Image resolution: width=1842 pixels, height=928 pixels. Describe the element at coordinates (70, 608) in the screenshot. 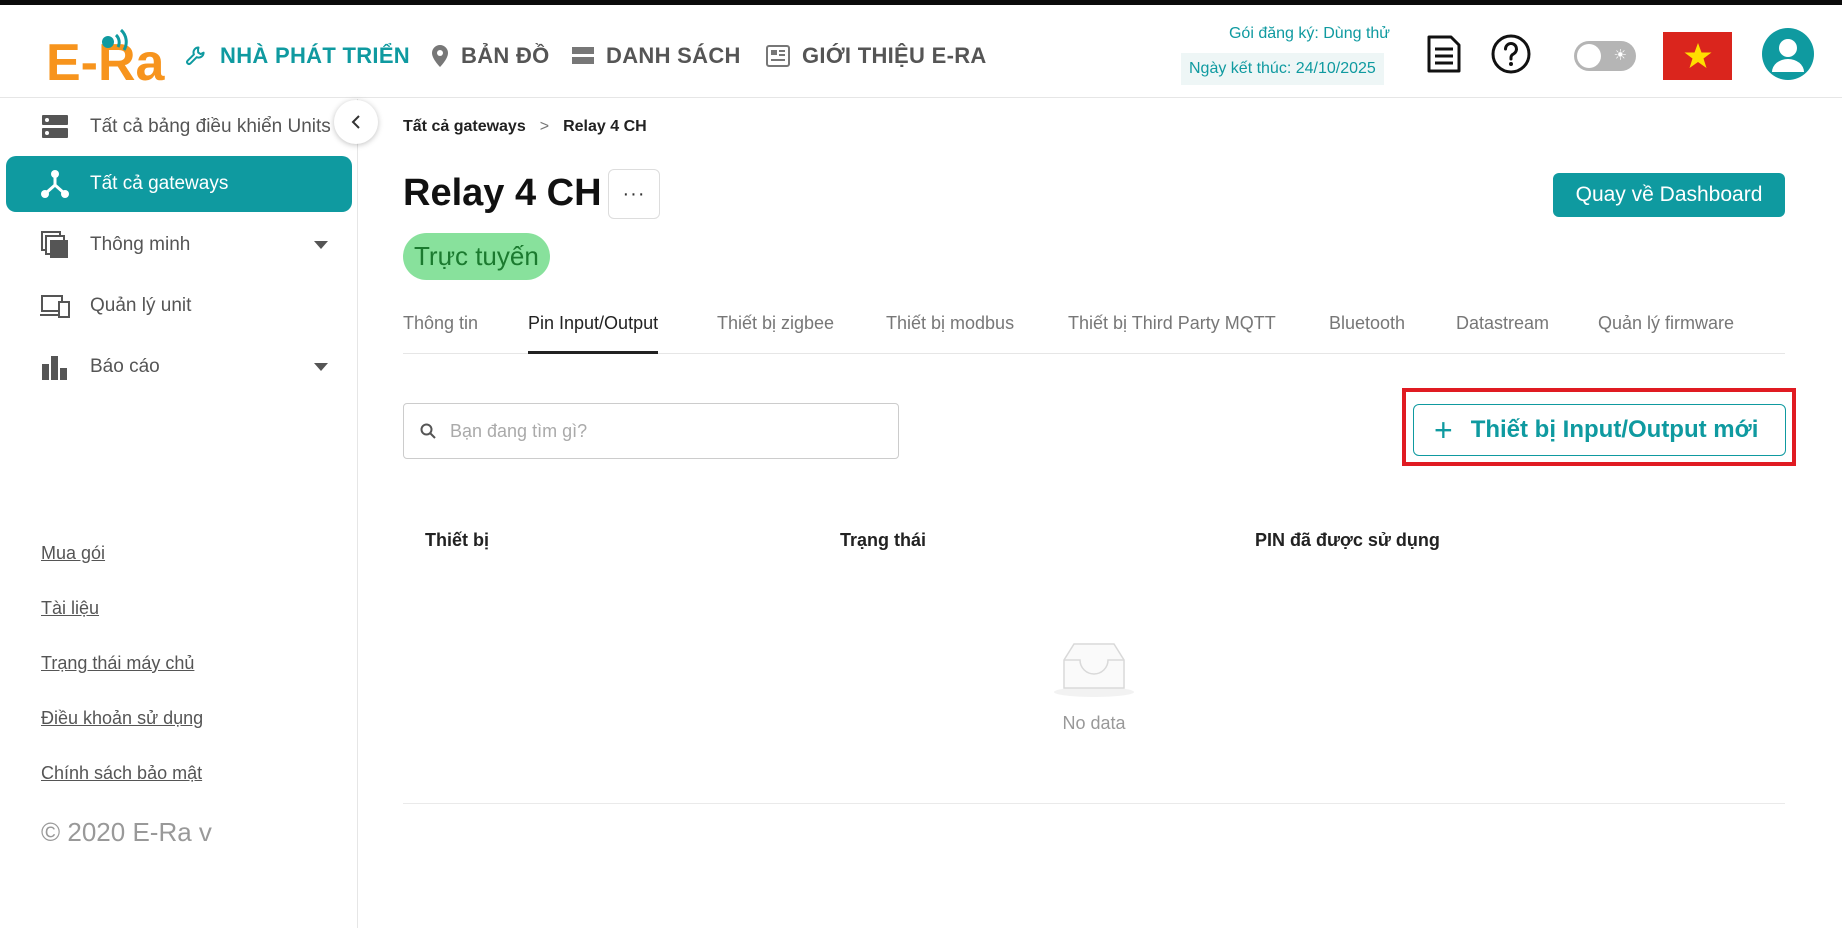

I see `link-documents: Tài liệu` at that location.